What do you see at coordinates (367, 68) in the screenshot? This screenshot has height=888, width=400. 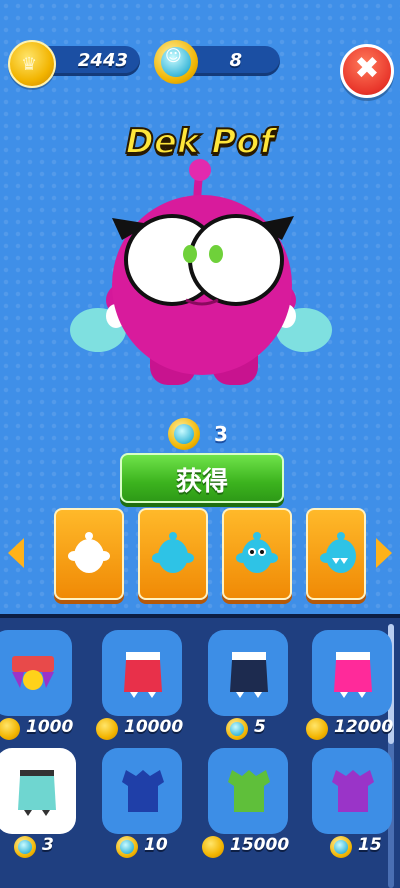 I see `close-icon: ✖` at bounding box center [367, 68].